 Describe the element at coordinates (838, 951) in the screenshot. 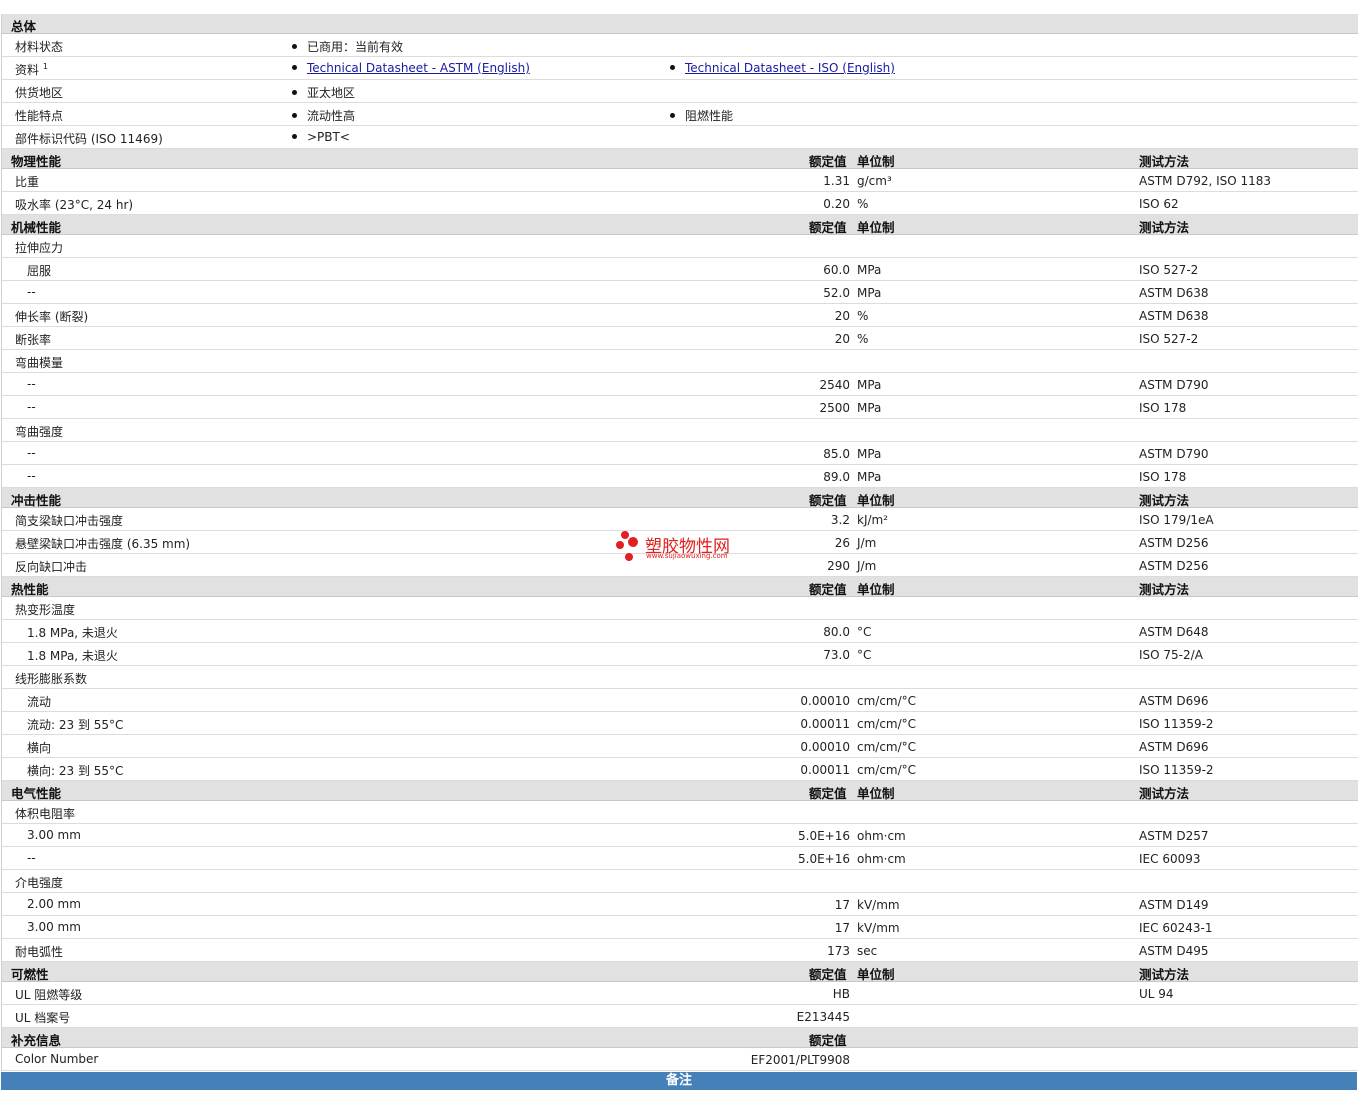

I see `property-value: 173` at that location.